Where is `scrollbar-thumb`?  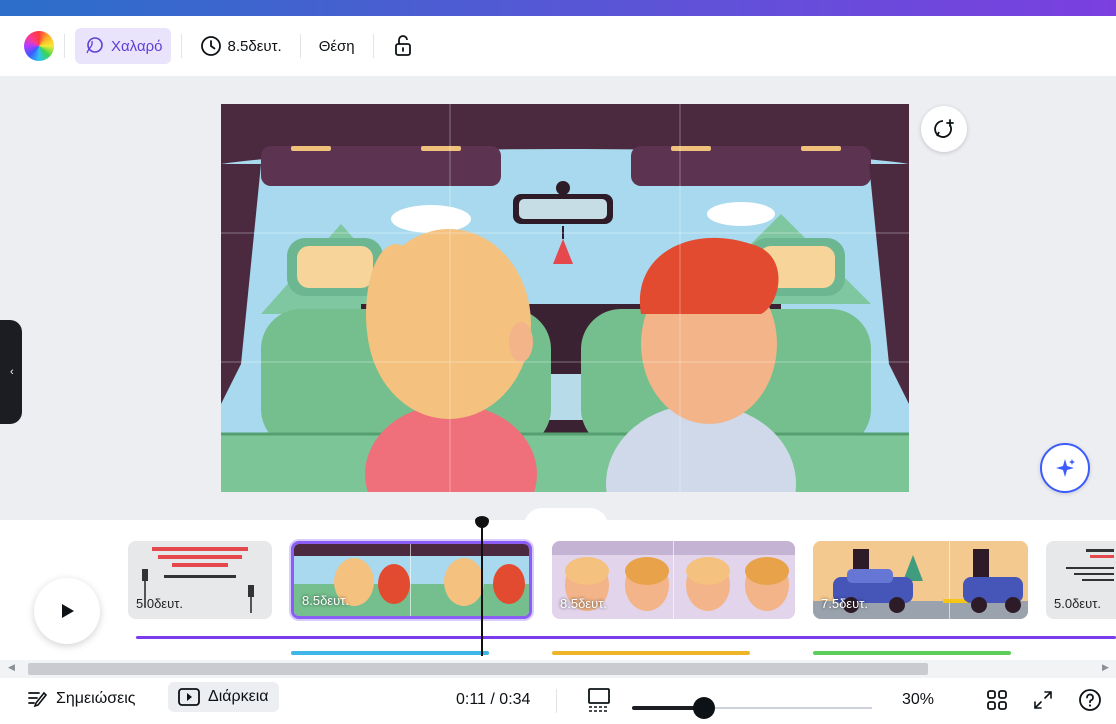 scrollbar-thumb is located at coordinates (478, 669).